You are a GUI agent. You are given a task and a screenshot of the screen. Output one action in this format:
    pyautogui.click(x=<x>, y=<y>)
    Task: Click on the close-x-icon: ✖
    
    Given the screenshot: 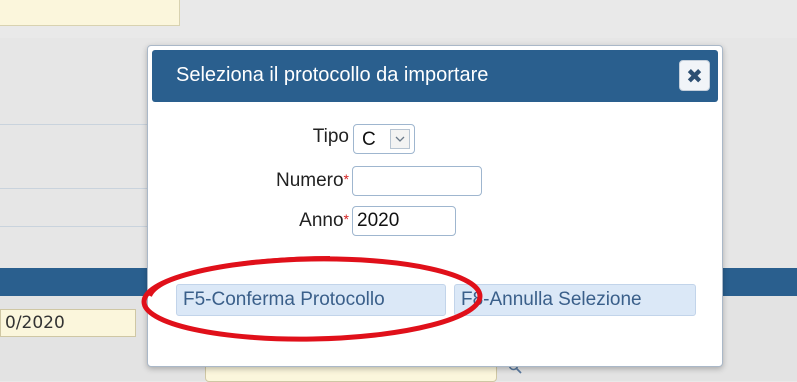 What is the action you would take?
    pyautogui.click(x=694, y=75)
    